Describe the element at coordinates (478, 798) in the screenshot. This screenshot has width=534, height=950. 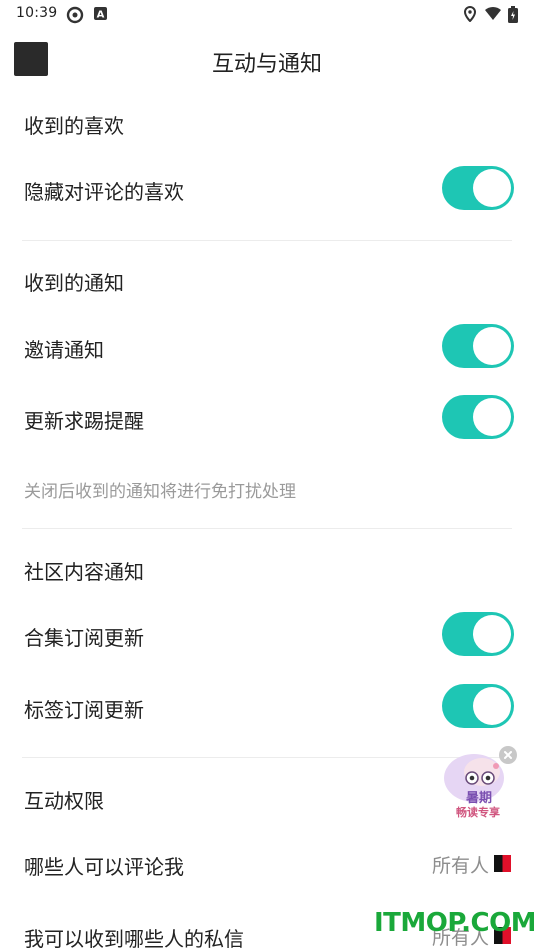
I see `promo-text-line1: 暑期` at that location.